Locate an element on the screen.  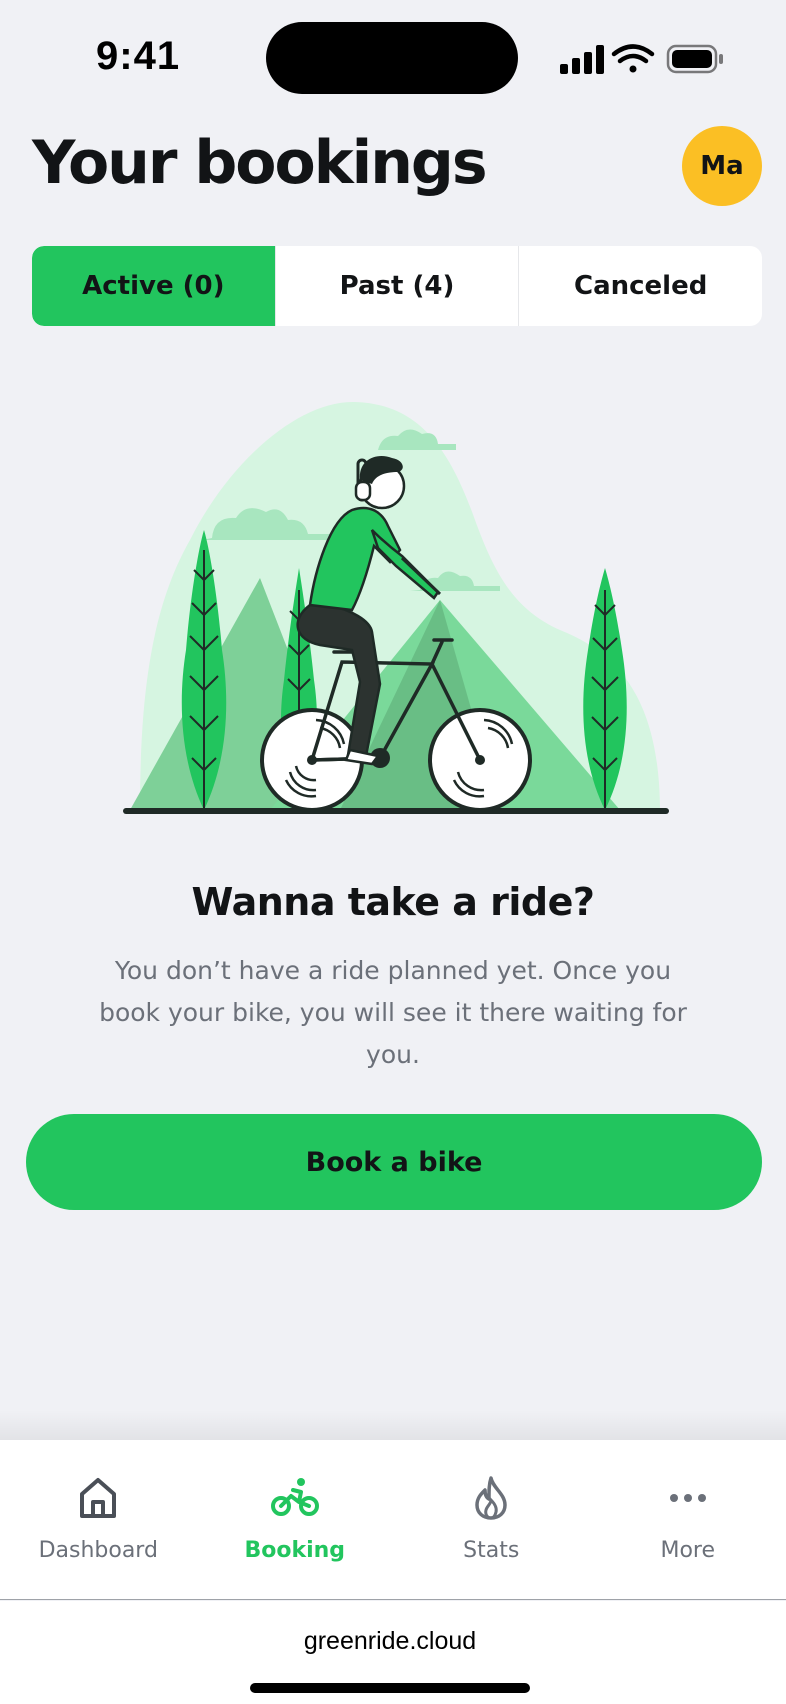
nav-label-stats: Stats is located at coordinates (491, 1550).